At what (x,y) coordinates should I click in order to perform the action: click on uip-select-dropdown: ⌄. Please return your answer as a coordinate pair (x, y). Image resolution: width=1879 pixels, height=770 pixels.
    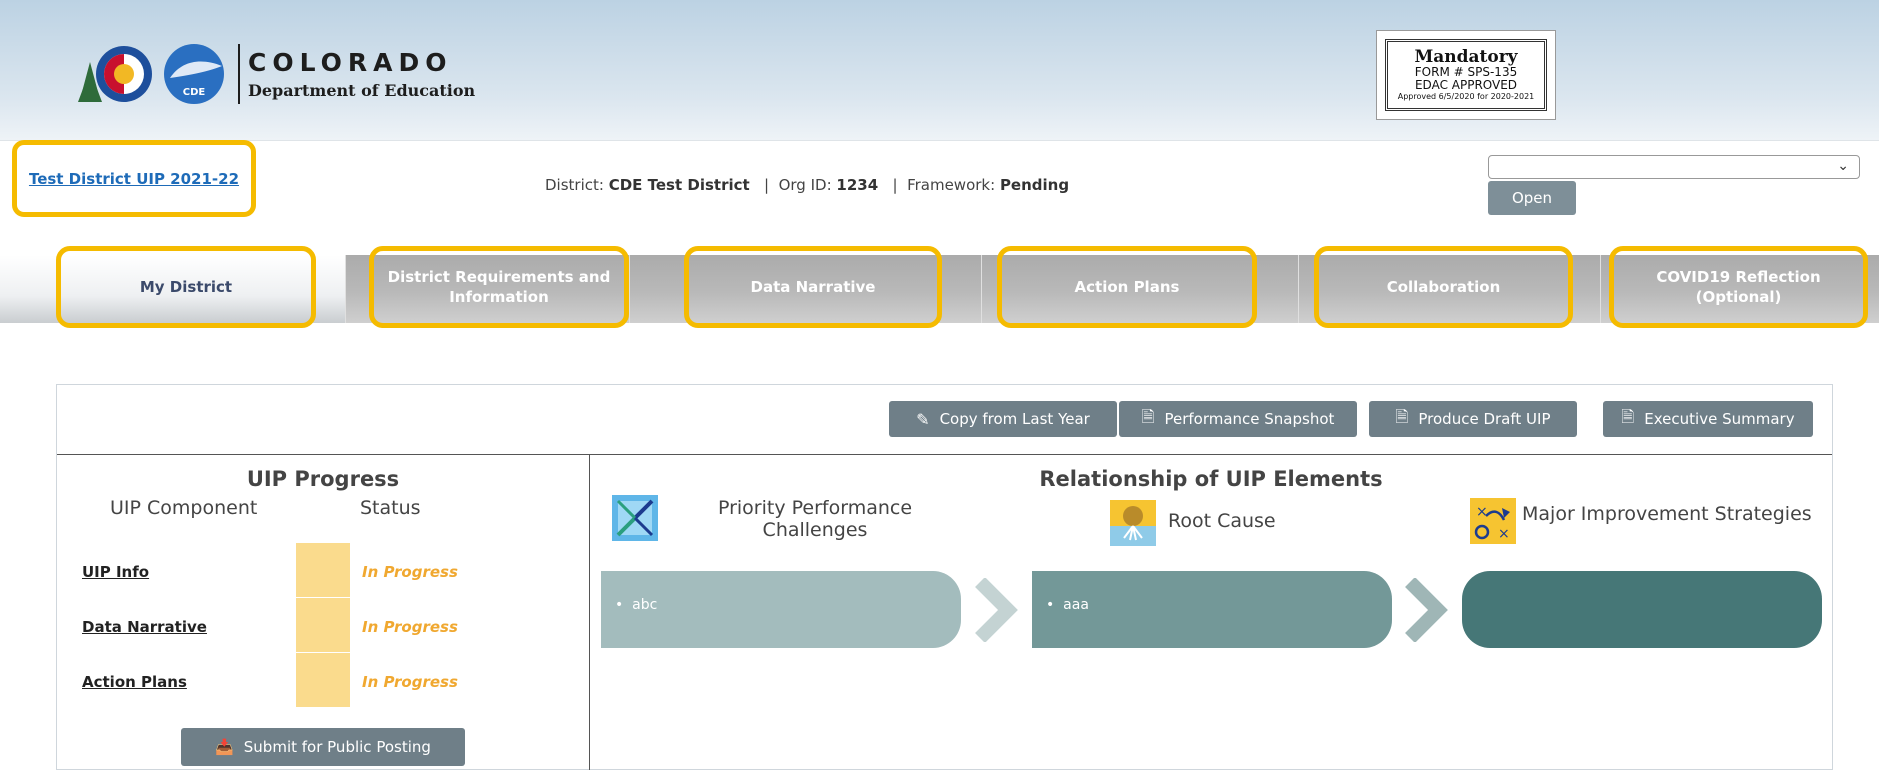
    Looking at the image, I should click on (1674, 167).